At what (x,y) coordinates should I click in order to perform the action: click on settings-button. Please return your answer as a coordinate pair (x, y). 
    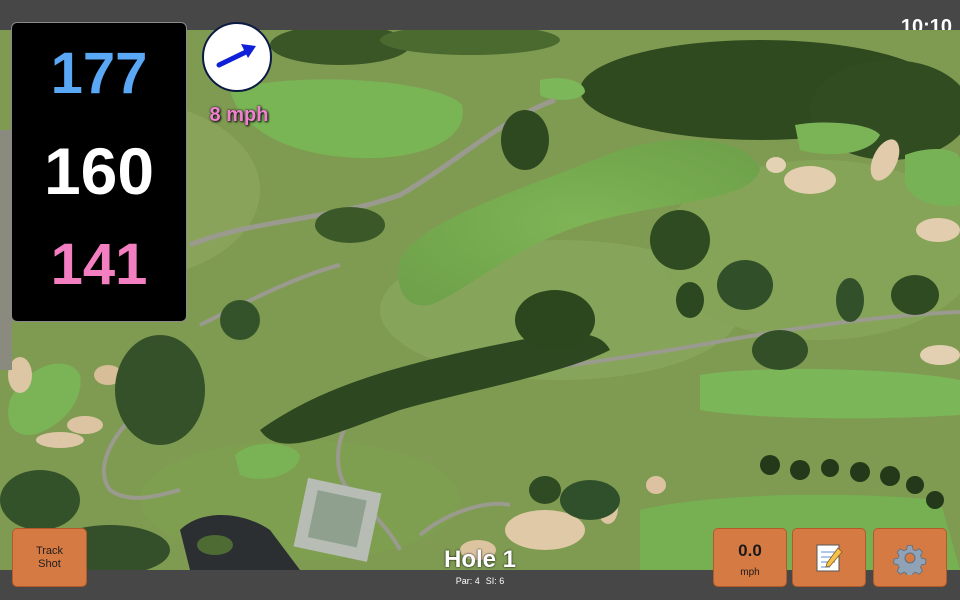
    Looking at the image, I should click on (910, 557).